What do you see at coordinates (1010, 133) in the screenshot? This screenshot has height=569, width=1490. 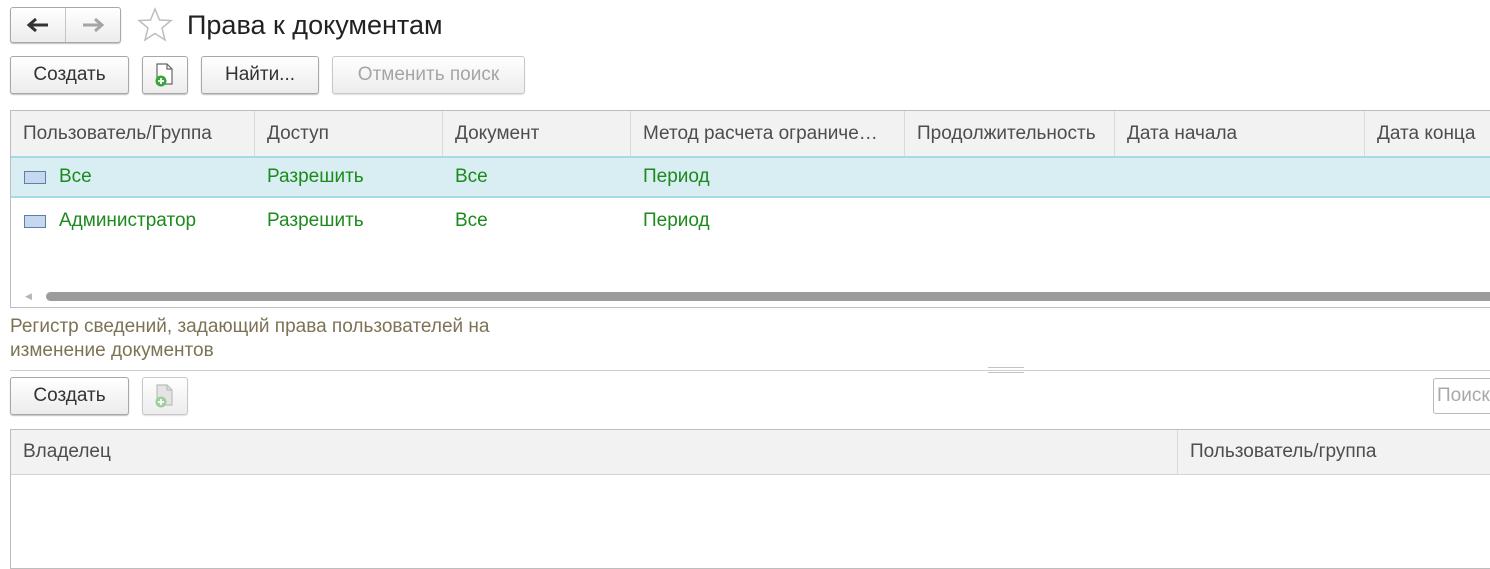 I see `column-header-duration: Продолжительность` at bounding box center [1010, 133].